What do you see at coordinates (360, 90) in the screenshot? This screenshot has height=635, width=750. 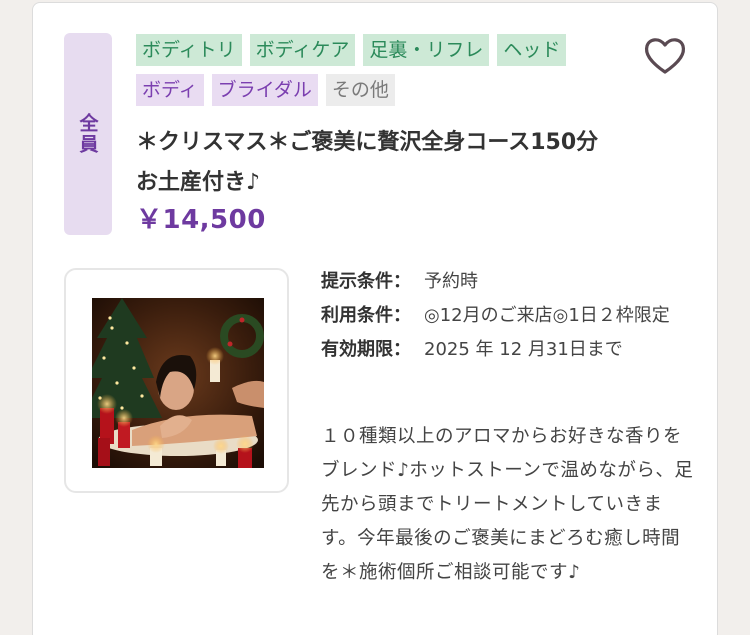 I see `tag: その他` at bounding box center [360, 90].